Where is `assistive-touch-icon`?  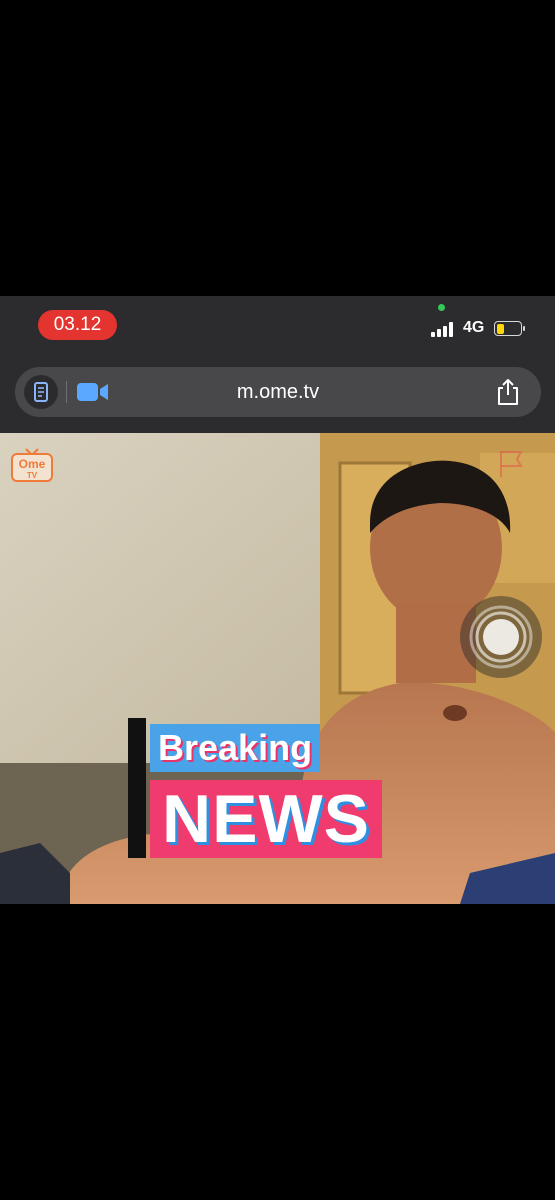 assistive-touch-icon is located at coordinates (501, 637).